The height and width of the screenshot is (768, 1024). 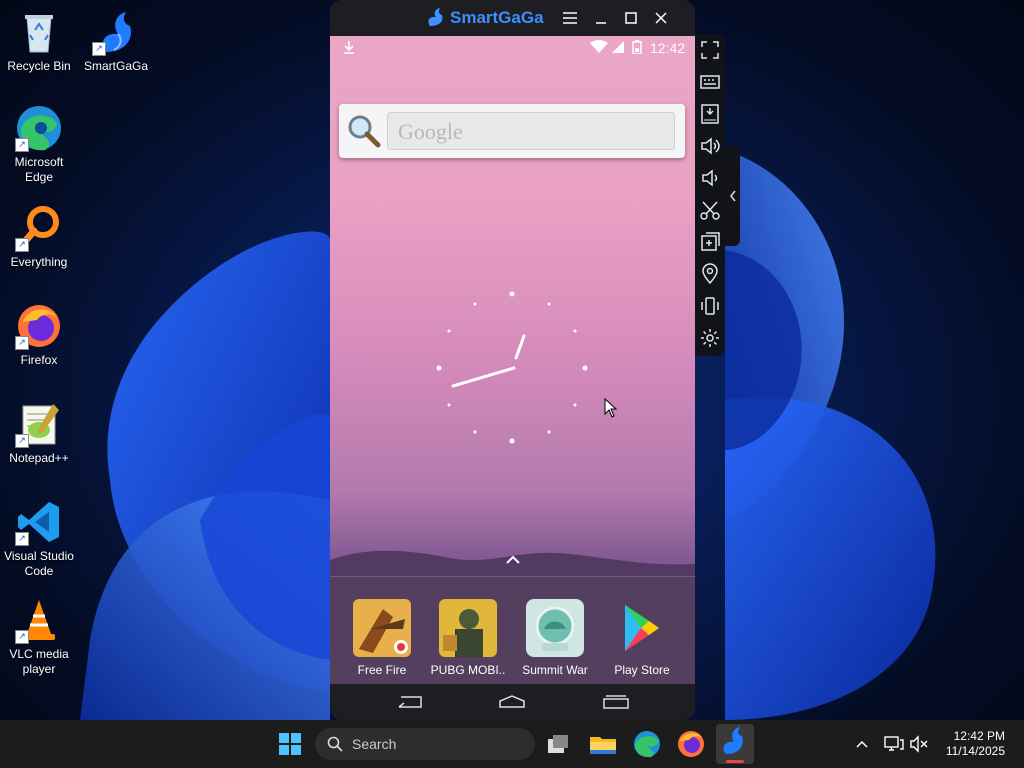 I want to click on android-nav-bar, so click(x=512, y=702).